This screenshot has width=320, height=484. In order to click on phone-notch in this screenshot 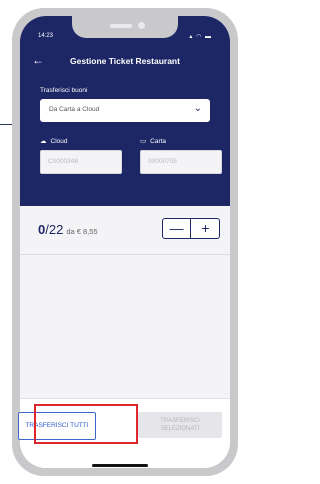, I will do `click(125, 27)`.